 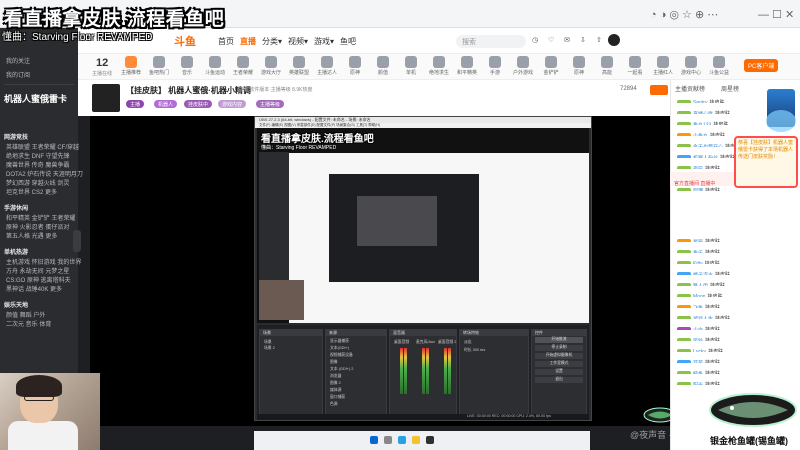 I want to click on category-item: 英雄联盟, so click(x=299, y=67).